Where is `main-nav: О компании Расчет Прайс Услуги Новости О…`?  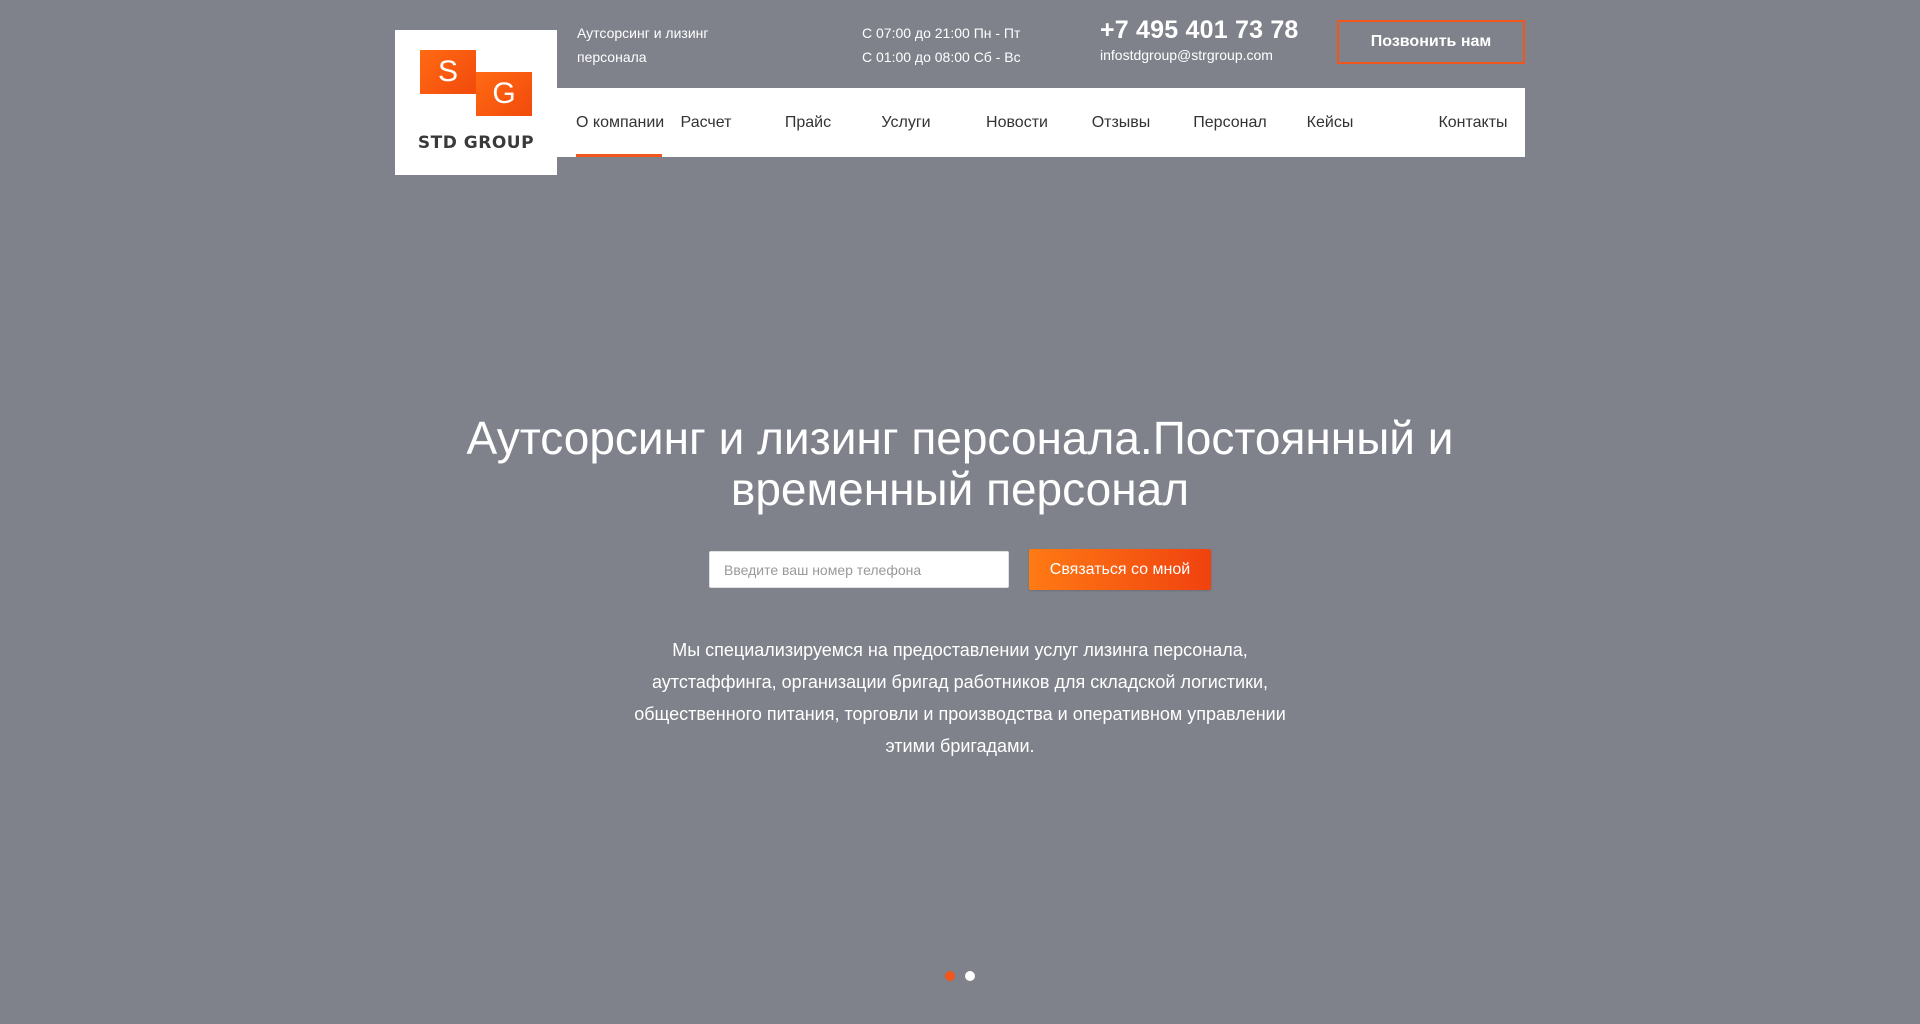 main-nav: О компании Расчет Прайс Услуги Новости О… is located at coordinates (1041, 122).